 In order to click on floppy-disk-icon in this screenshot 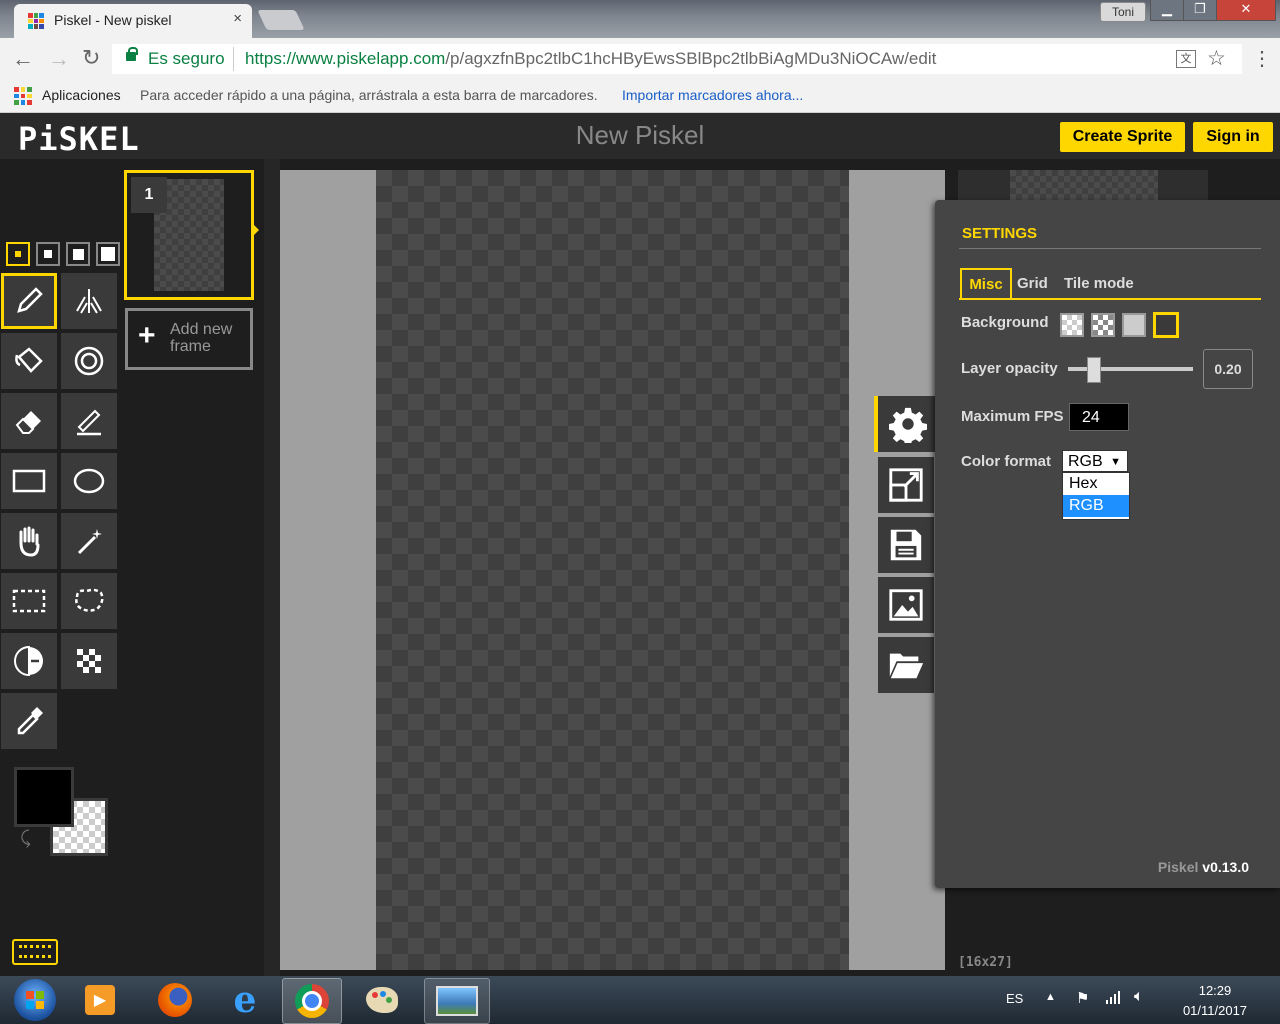, I will do `click(906, 545)`.